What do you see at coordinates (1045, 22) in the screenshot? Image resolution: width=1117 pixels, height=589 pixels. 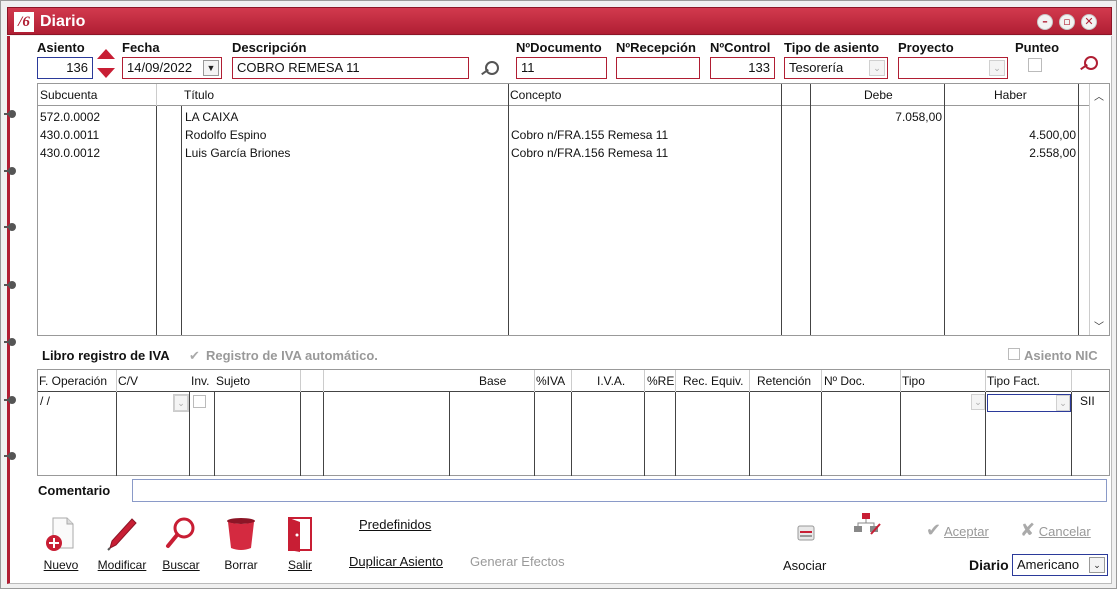 I see `minimize-icon: –` at bounding box center [1045, 22].